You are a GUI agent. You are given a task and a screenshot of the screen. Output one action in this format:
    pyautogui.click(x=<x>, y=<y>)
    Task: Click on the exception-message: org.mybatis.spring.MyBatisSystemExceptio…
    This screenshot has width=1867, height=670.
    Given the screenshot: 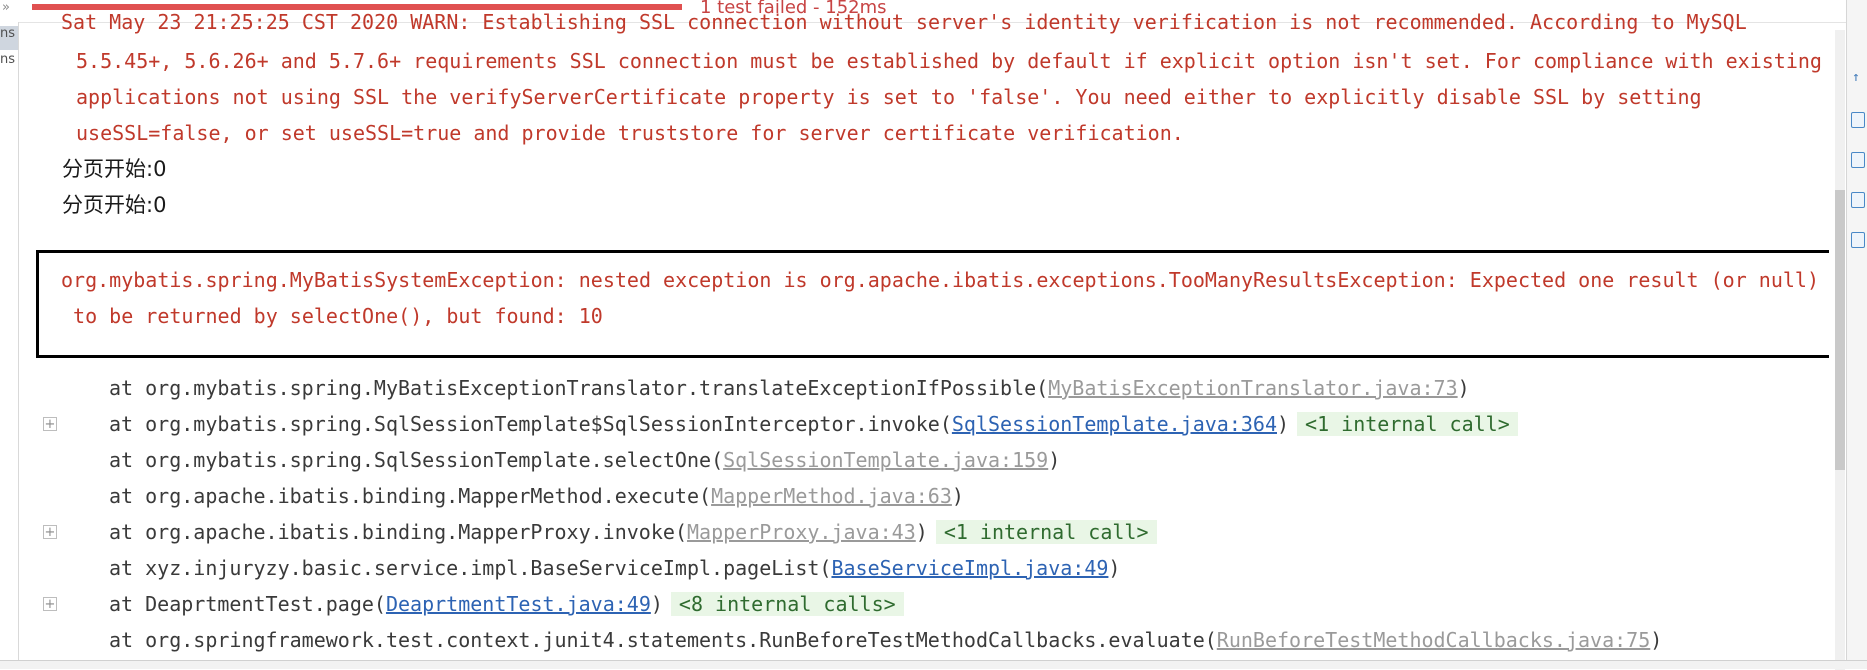 What is the action you would take?
    pyautogui.click(x=940, y=280)
    